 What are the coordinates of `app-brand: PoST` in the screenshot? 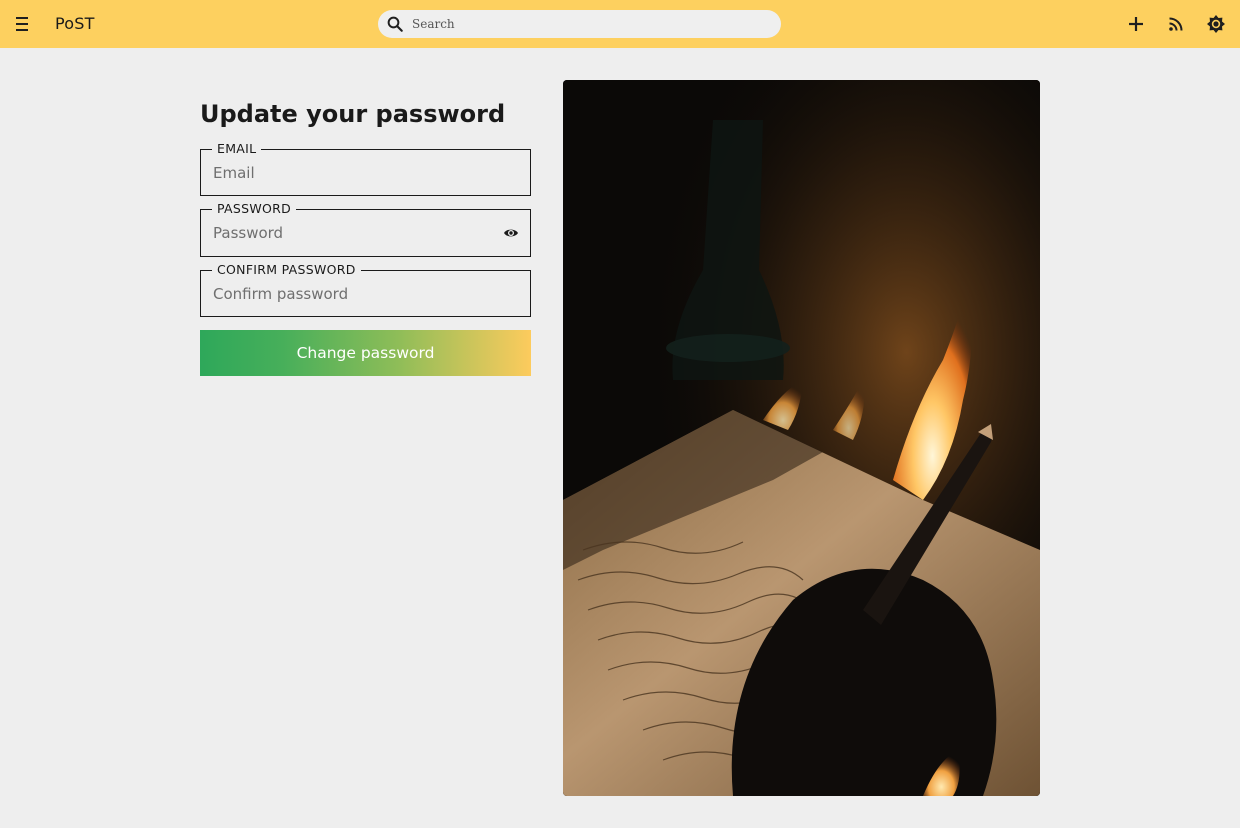 It's located at (75, 23).